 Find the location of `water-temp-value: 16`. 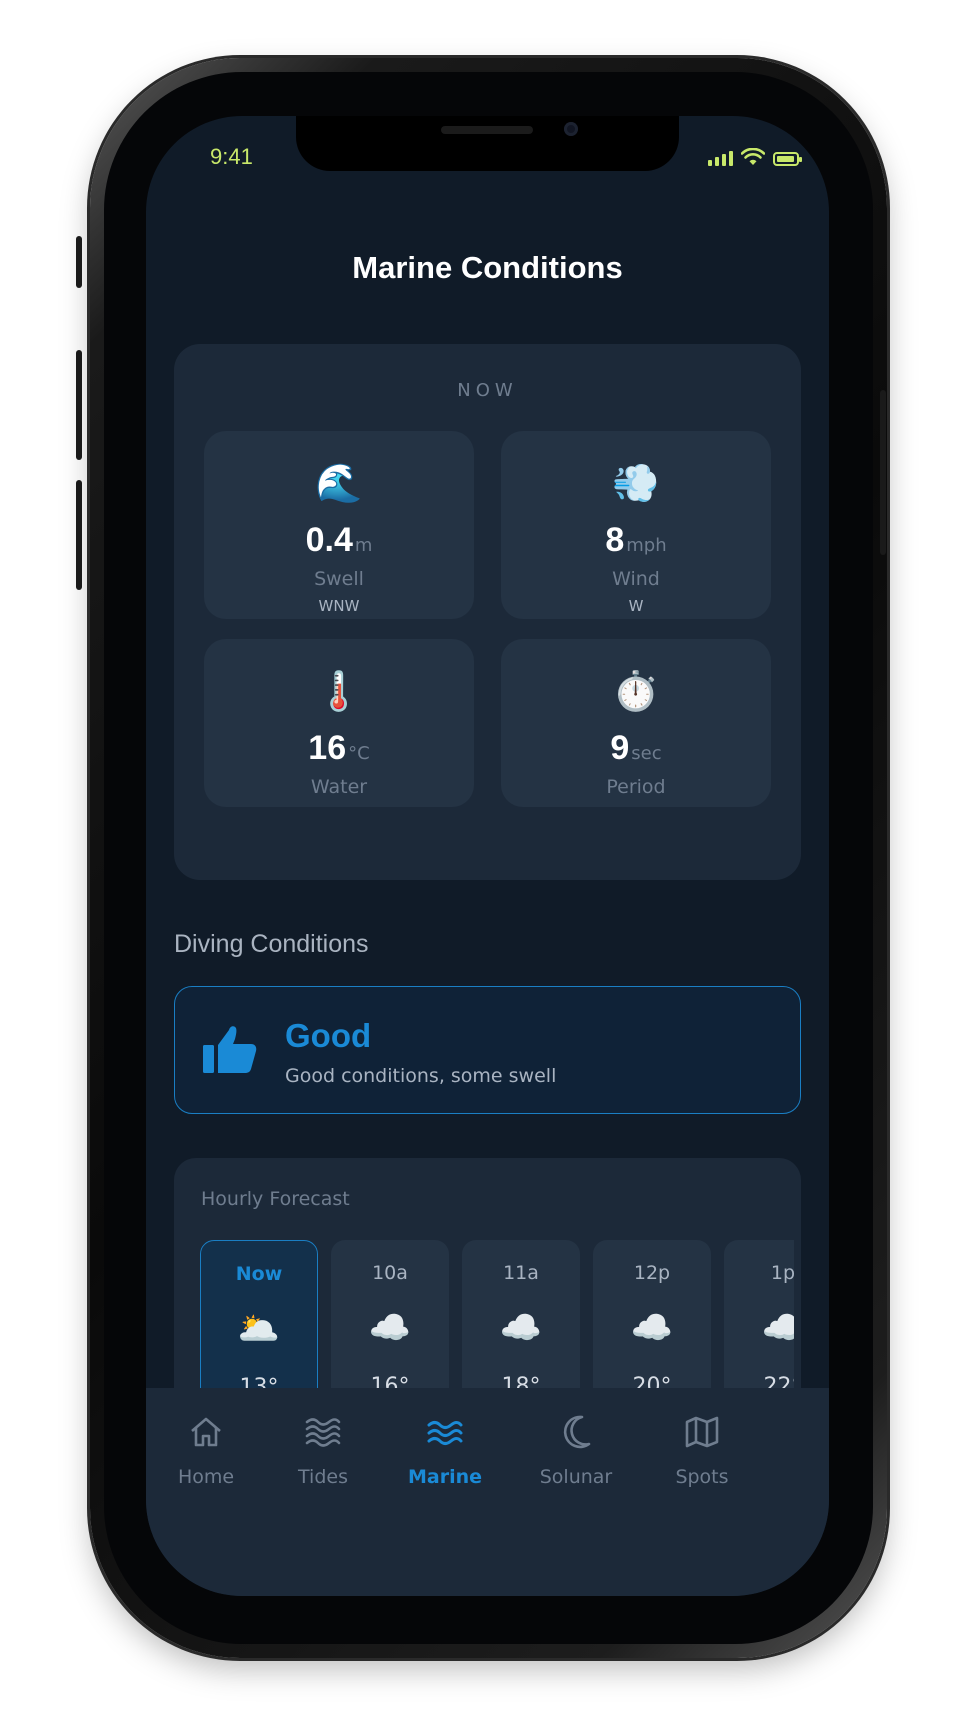

water-temp-value: 16 is located at coordinates (327, 748).